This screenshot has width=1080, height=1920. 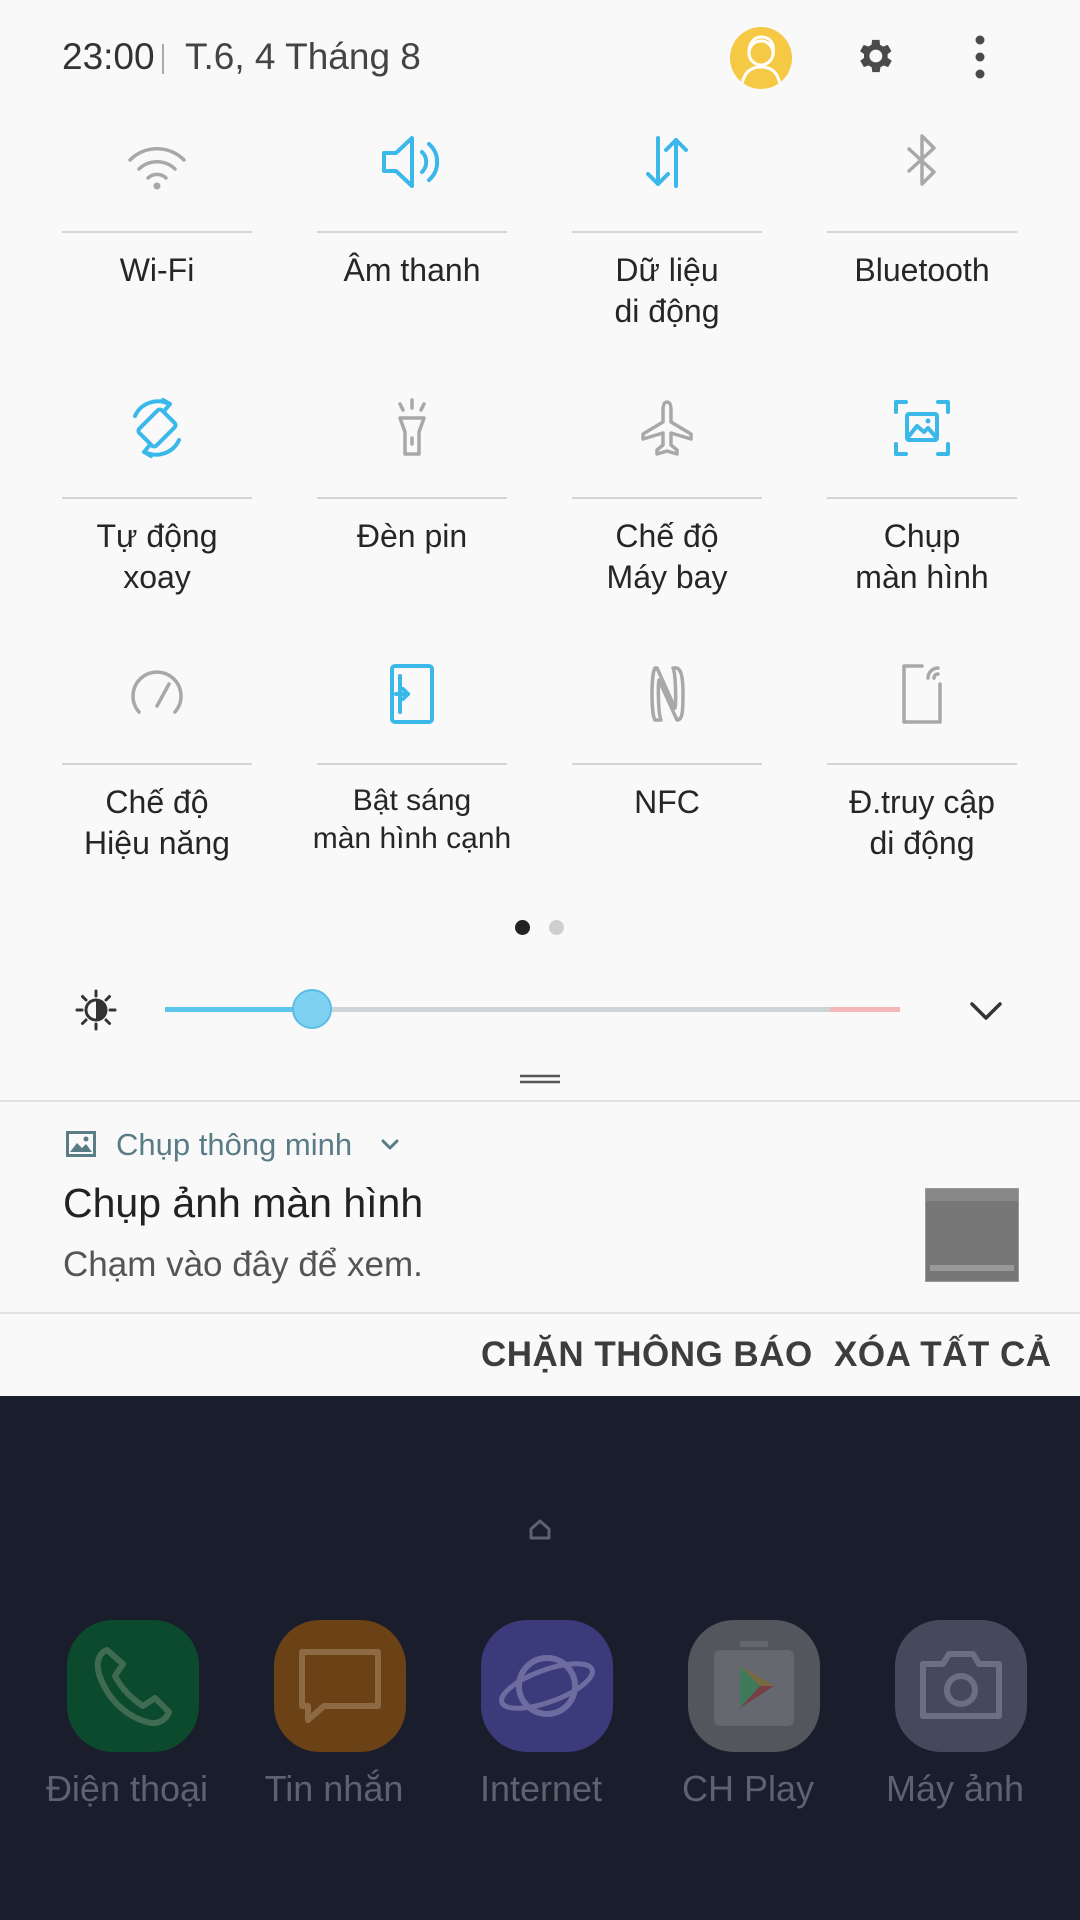 What do you see at coordinates (955, 1788) in the screenshot?
I see `app-label: Máy ảnh` at bounding box center [955, 1788].